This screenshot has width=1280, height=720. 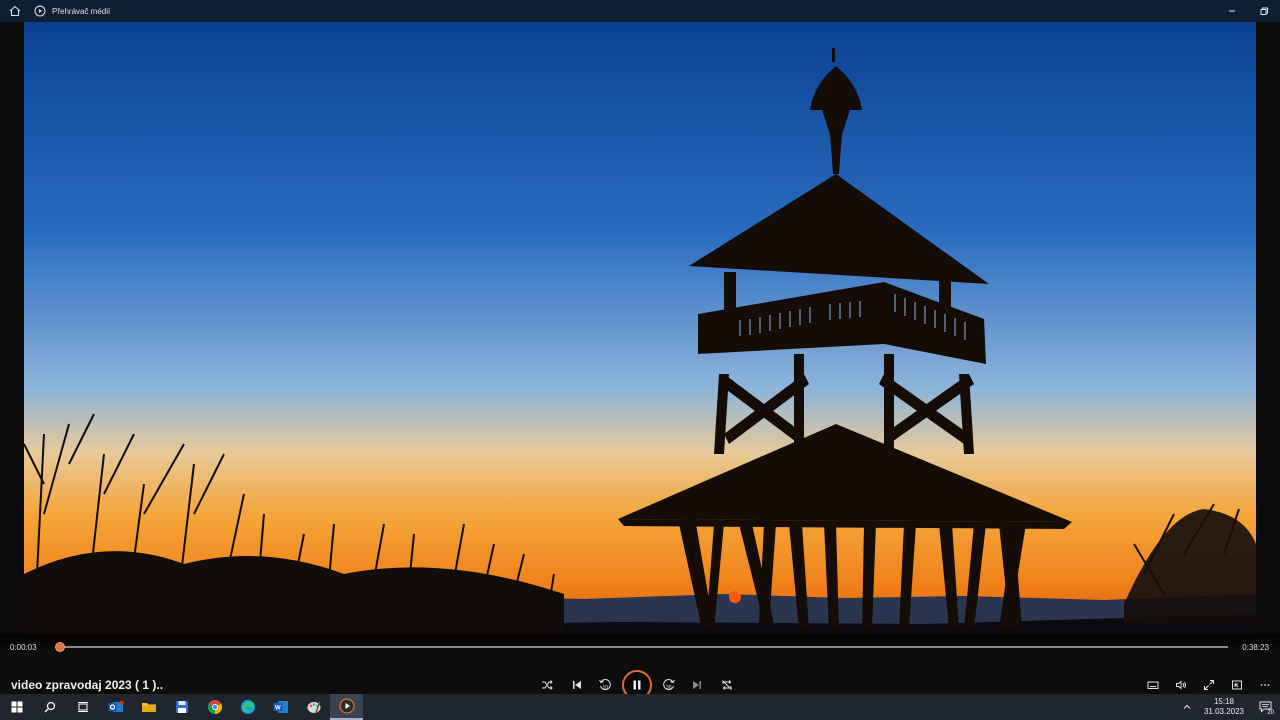 I want to click on chrome-icon, so click(x=214, y=707).